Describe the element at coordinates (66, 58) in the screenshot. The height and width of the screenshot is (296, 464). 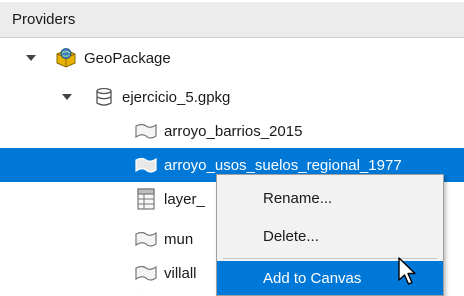
I see `geopackage-icon` at that location.